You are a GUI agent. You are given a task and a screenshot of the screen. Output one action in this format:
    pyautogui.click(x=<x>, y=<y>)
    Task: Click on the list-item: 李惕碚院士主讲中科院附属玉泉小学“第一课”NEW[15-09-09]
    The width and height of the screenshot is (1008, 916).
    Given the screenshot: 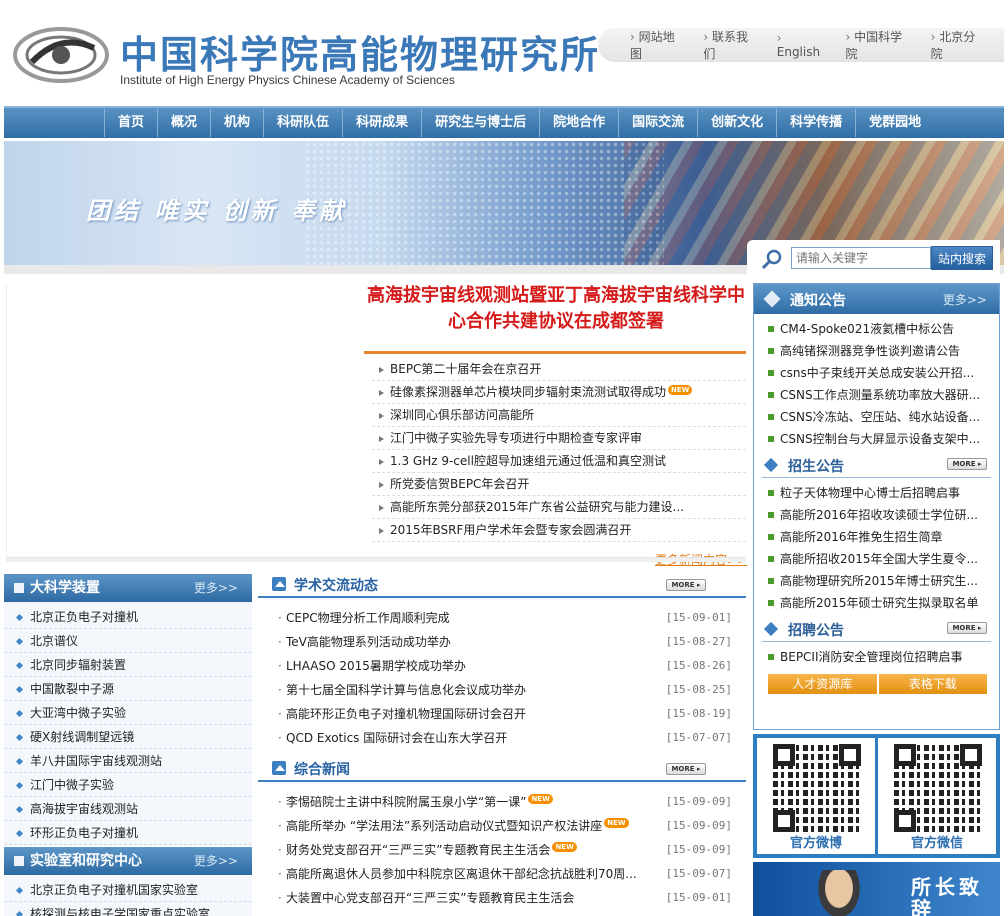 What is the action you would take?
    pyautogui.click(x=502, y=802)
    